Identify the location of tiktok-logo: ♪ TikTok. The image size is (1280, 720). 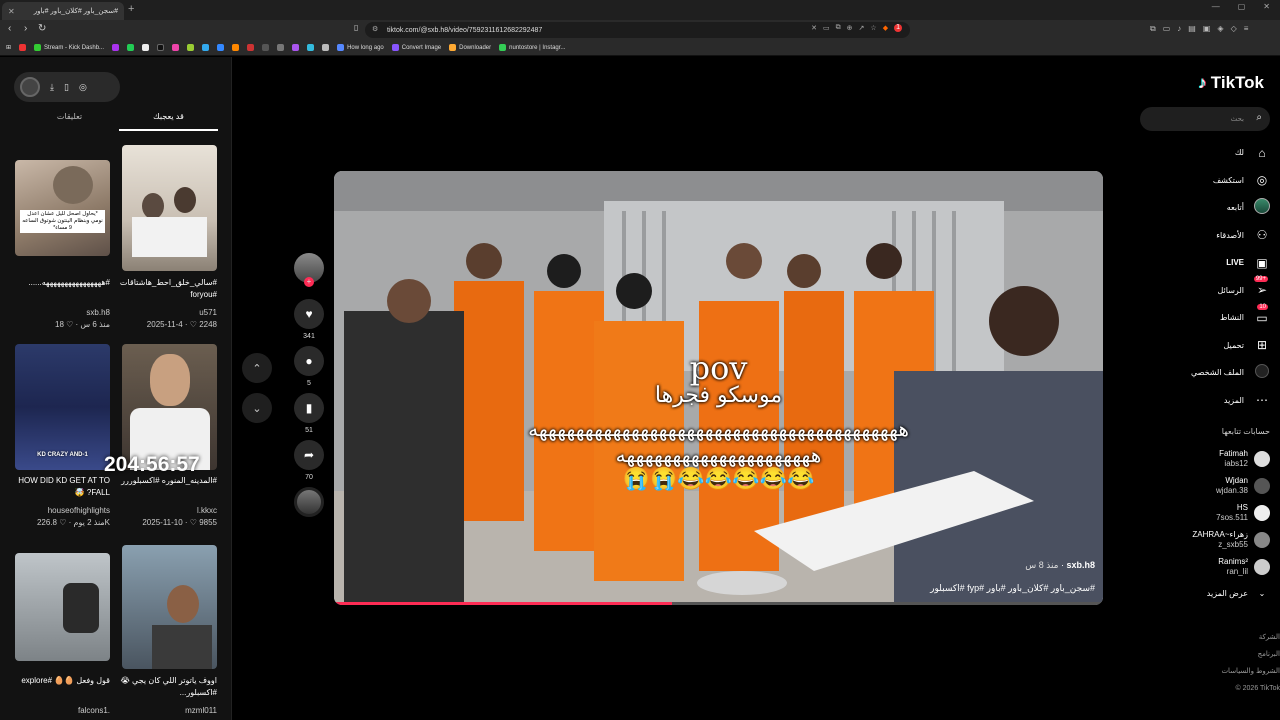
(1231, 83).